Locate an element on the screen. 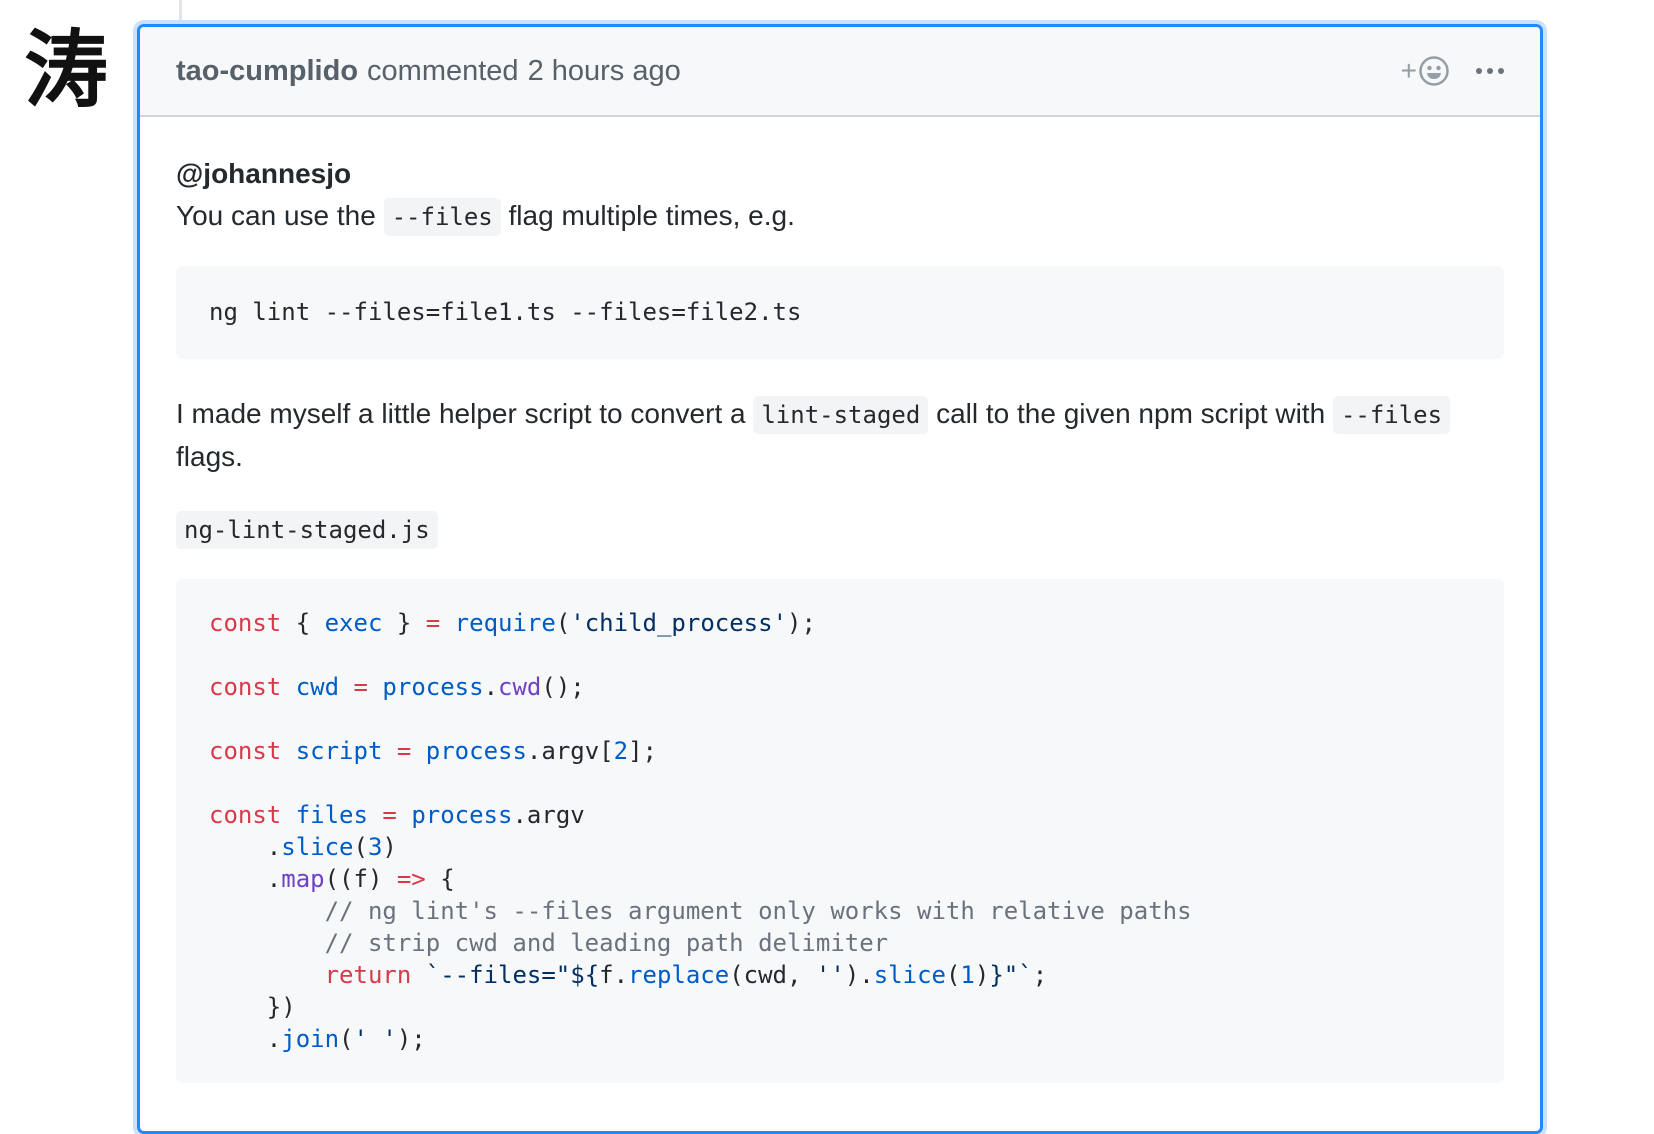  code-line-5: const script = process.argv[2]; is located at coordinates (433, 751).